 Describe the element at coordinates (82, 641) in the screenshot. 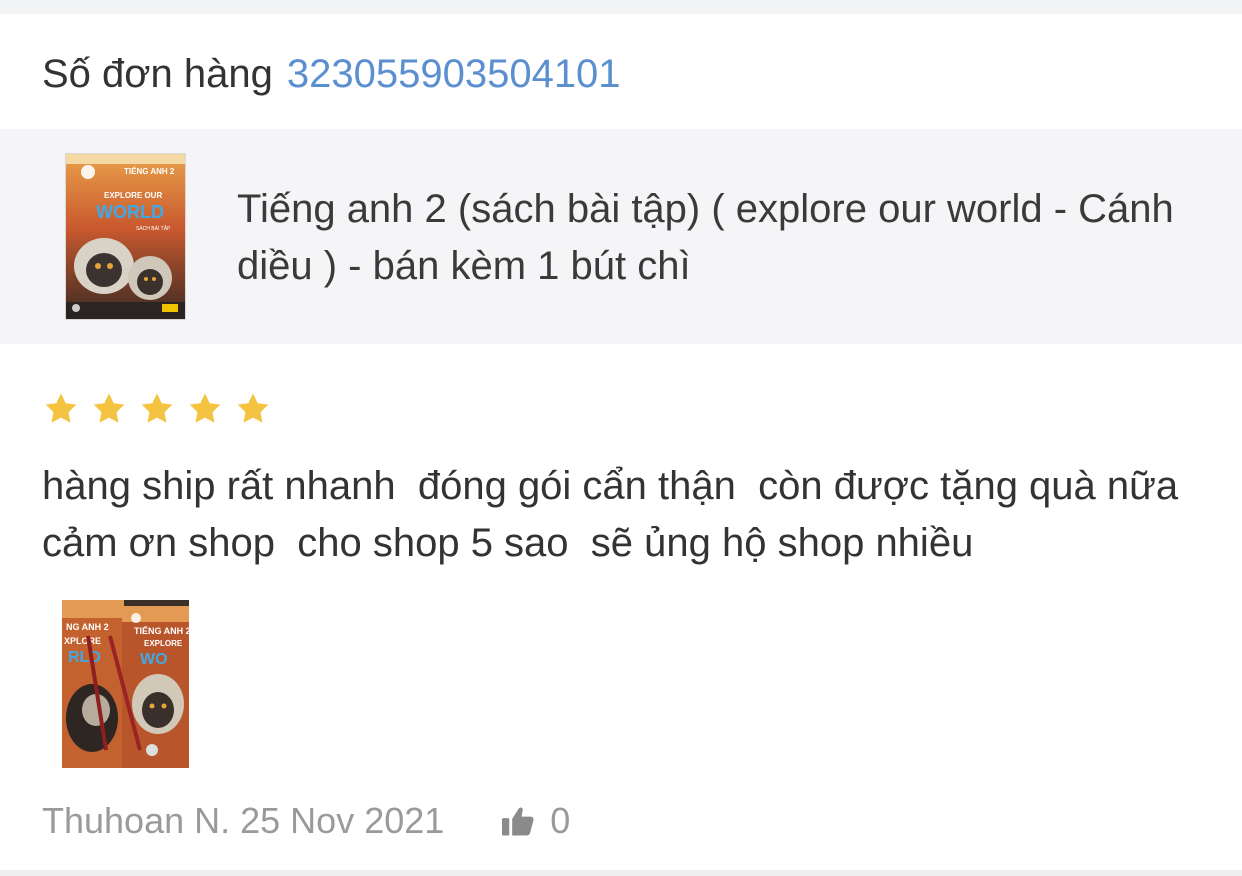

I see `svg-text: XPLORE` at that location.